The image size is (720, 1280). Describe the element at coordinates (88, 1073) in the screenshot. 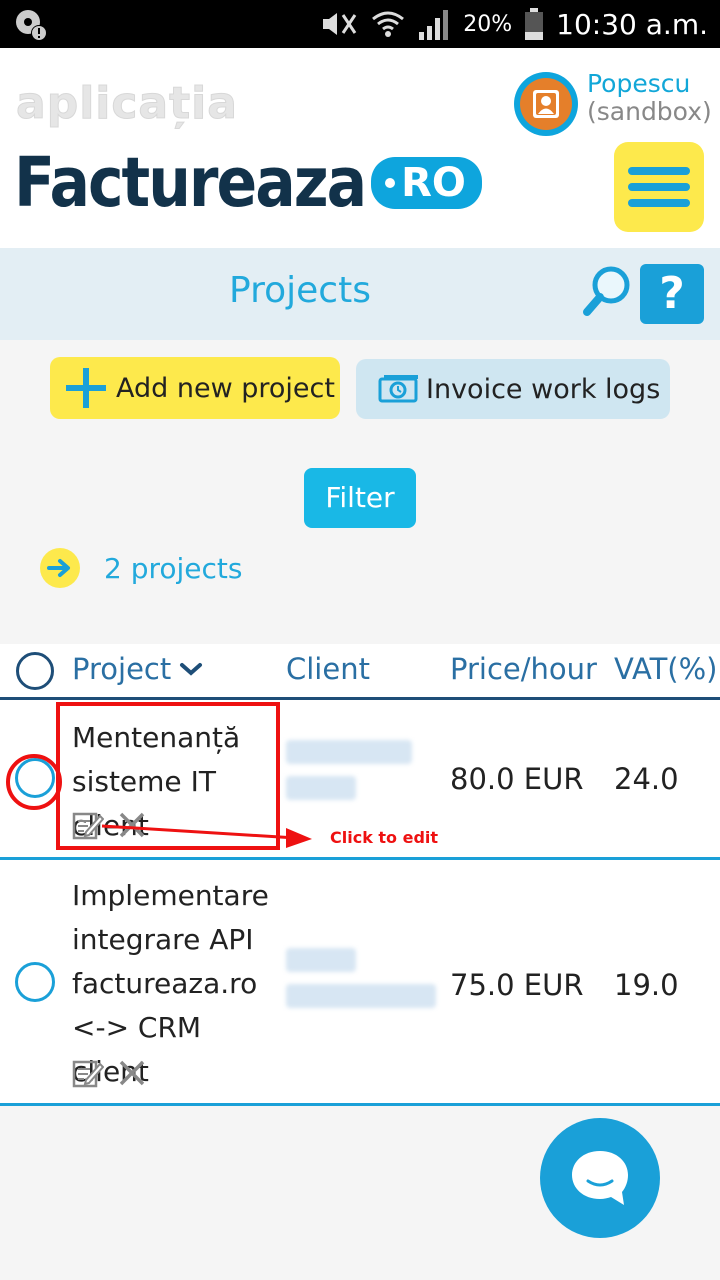

I see `edit-icon` at that location.